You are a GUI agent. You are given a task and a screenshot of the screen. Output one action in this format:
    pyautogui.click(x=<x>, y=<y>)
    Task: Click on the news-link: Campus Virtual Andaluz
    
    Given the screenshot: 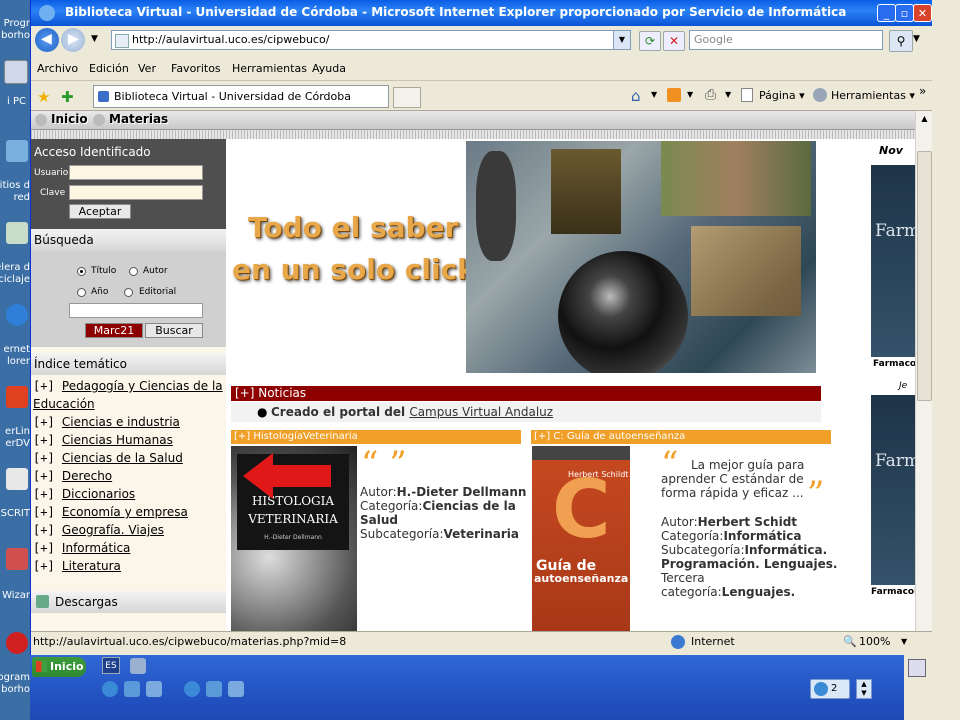 What is the action you would take?
    pyautogui.click(x=481, y=412)
    